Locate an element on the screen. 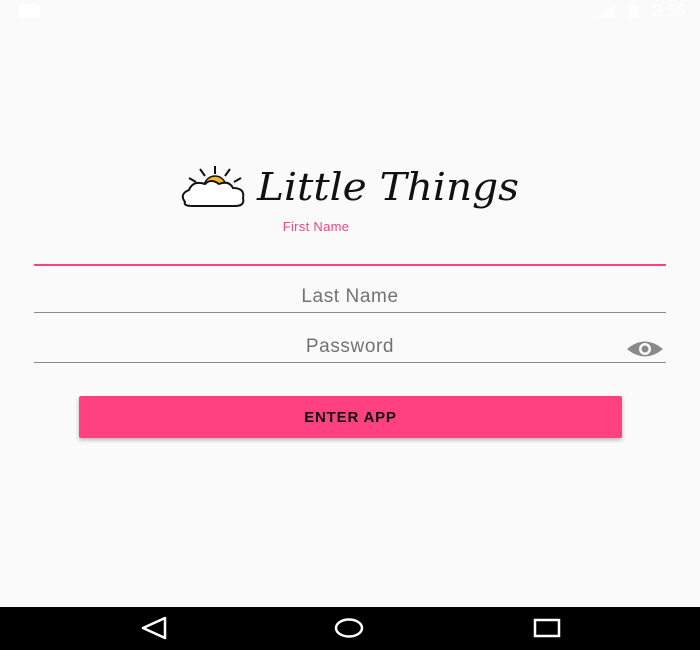 This screenshot has width=700, height=650. enter-app-button: ENTER APP is located at coordinates (350, 417).